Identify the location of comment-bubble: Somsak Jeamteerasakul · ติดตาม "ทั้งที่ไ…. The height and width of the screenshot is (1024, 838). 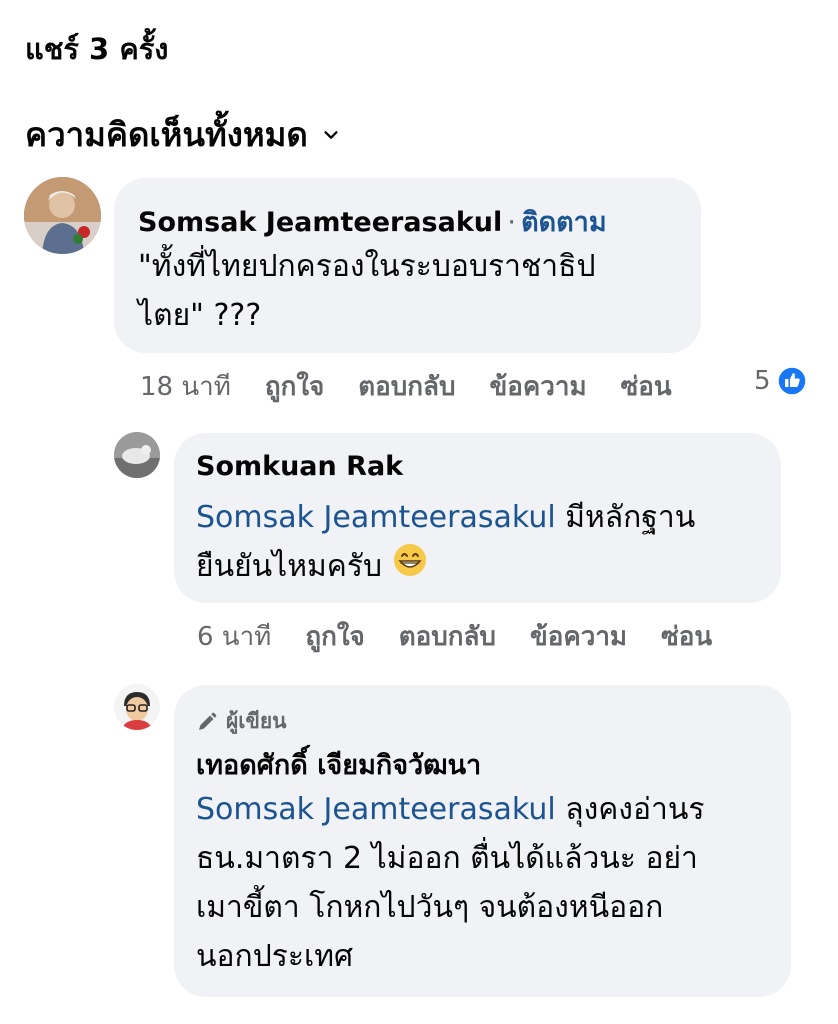
(407, 265).